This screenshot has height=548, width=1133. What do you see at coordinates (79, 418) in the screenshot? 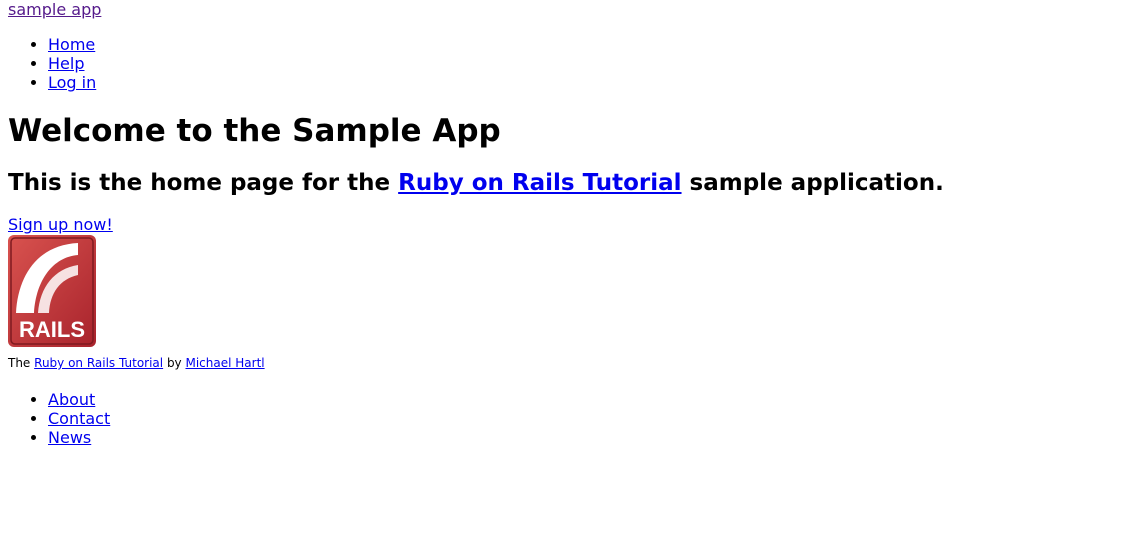
I see `footer-link-contact: Contact` at bounding box center [79, 418].